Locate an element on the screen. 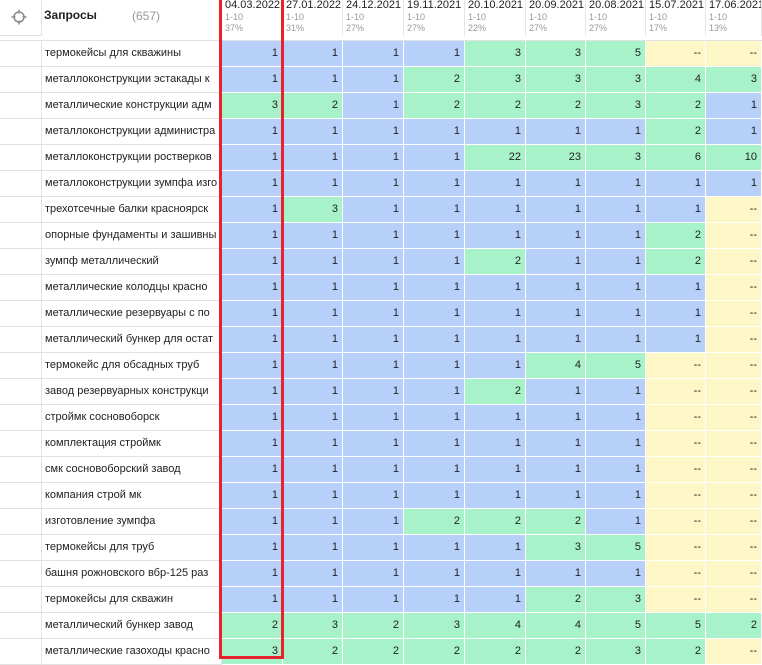 Image resolution: width=762 pixels, height=665 pixels. query-cell: смк сосновоборский завод is located at coordinates (132, 470).